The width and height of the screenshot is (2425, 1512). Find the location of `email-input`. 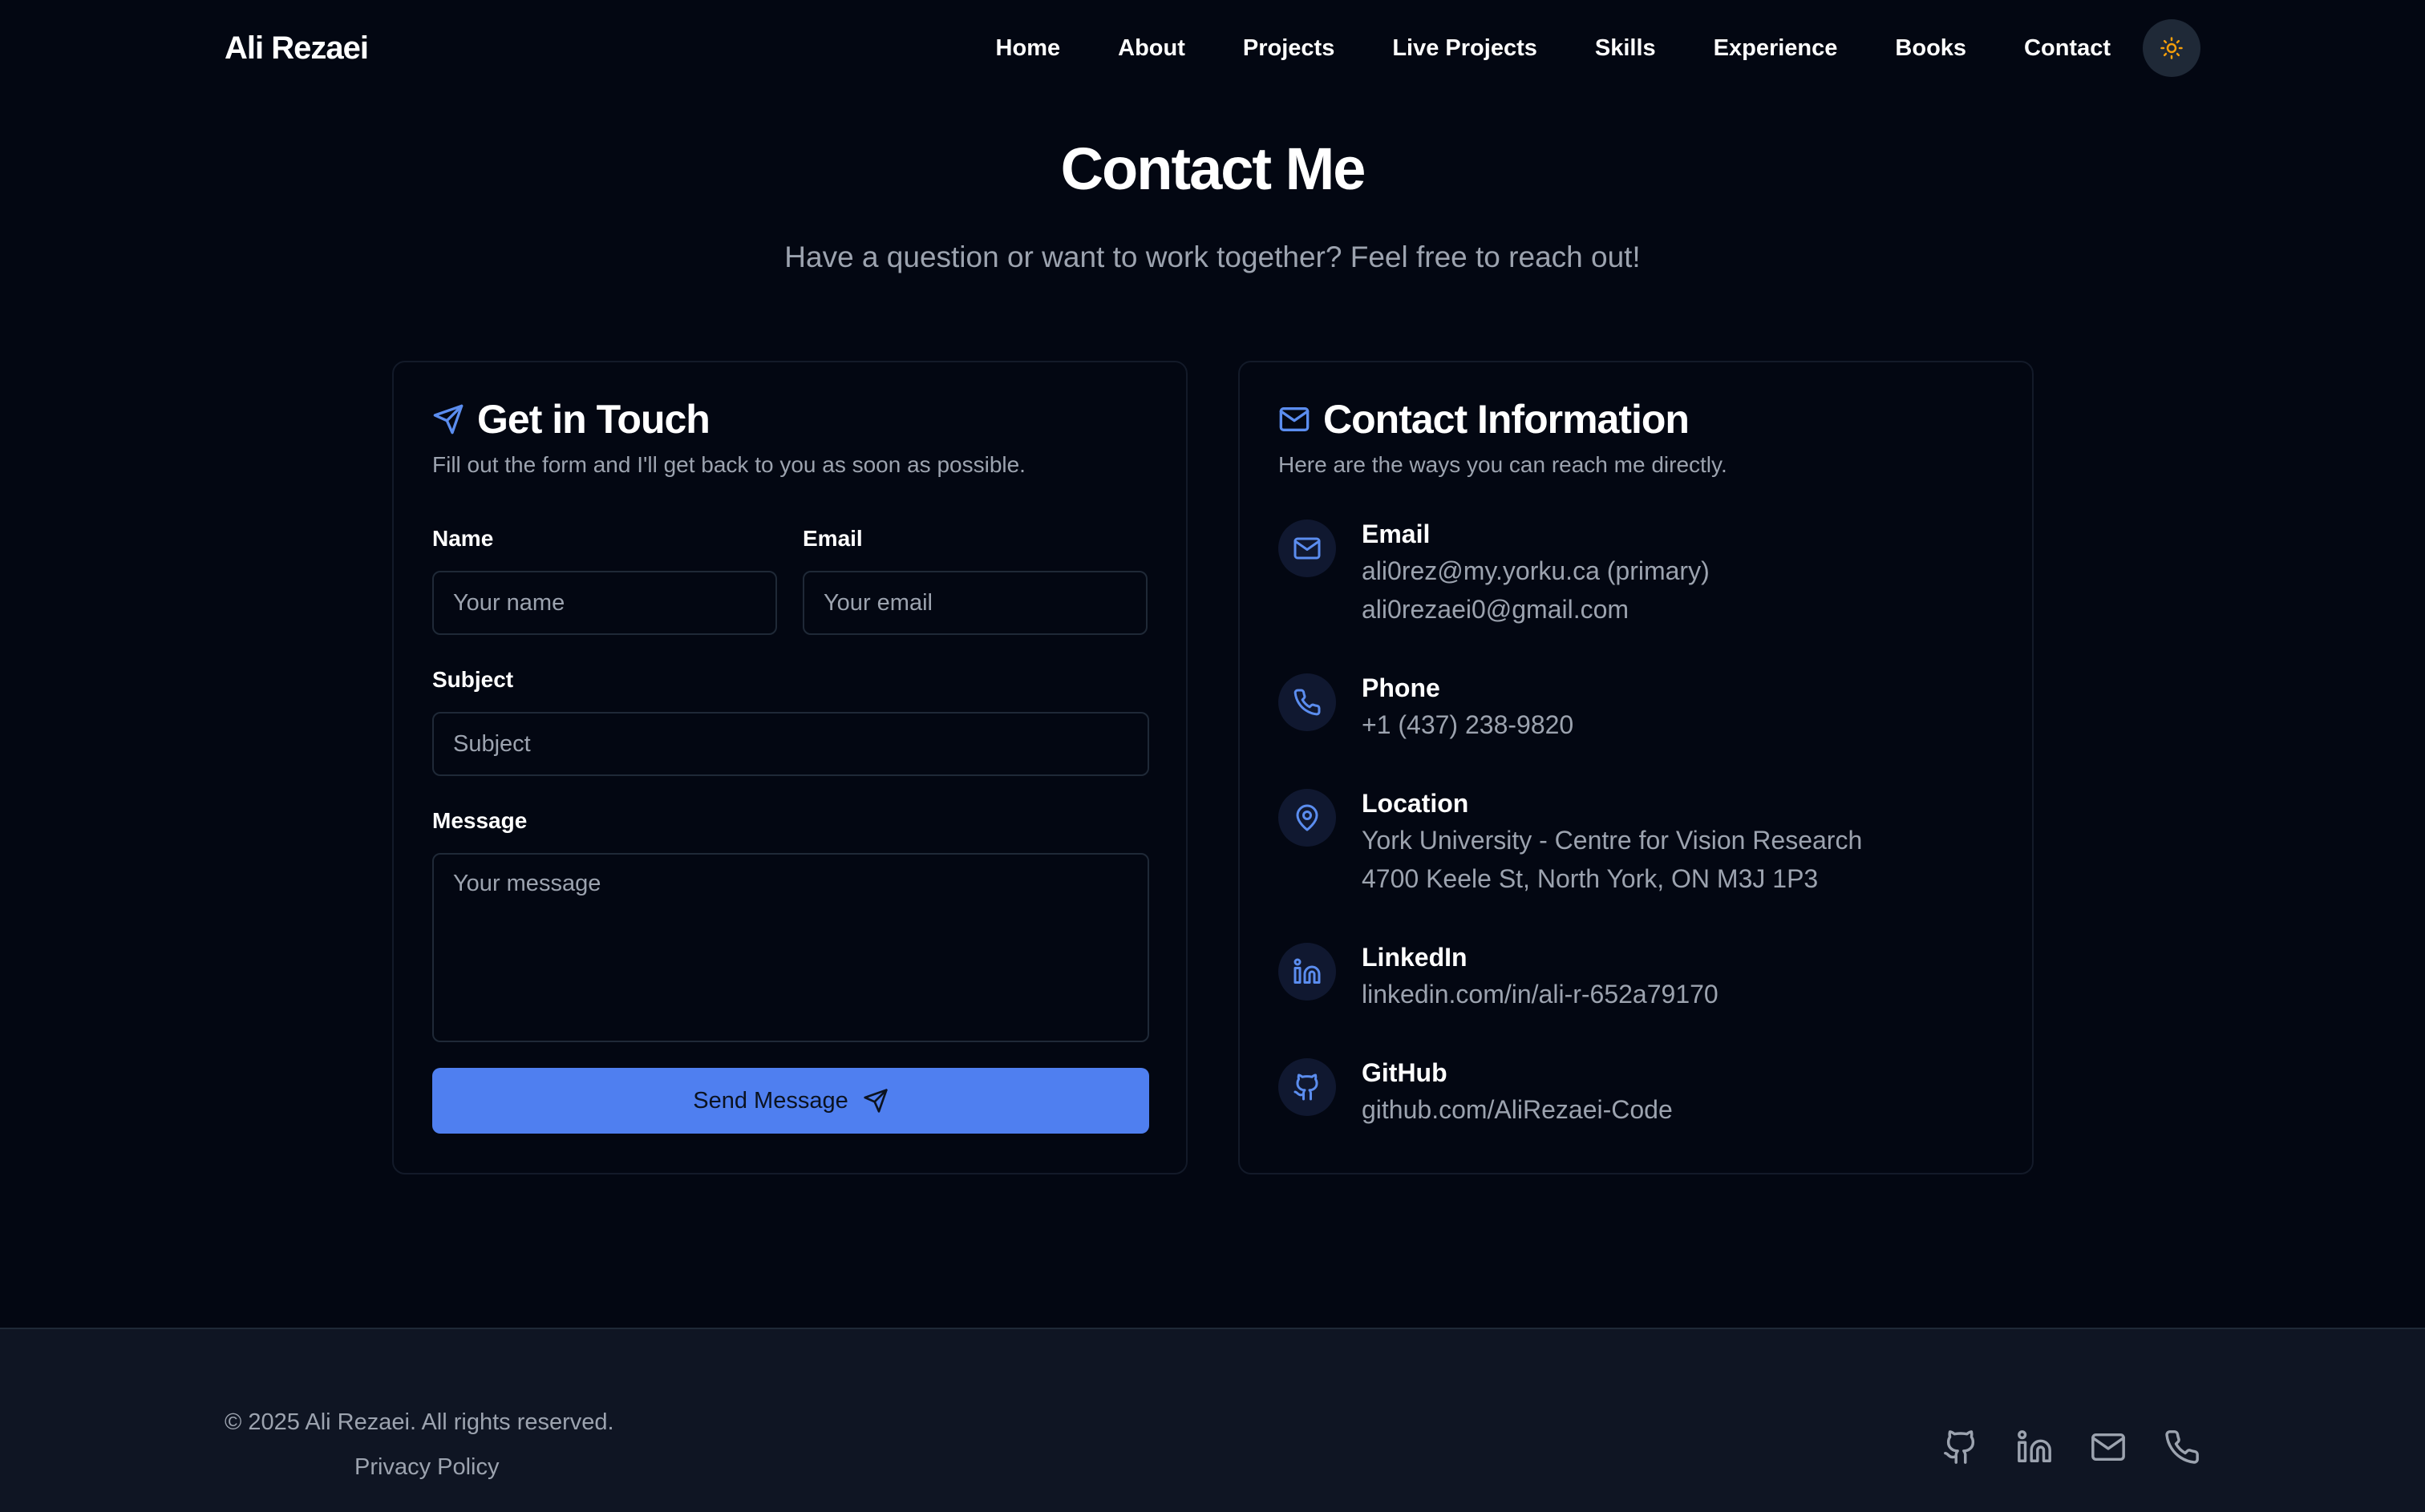

email-input is located at coordinates (975, 603).